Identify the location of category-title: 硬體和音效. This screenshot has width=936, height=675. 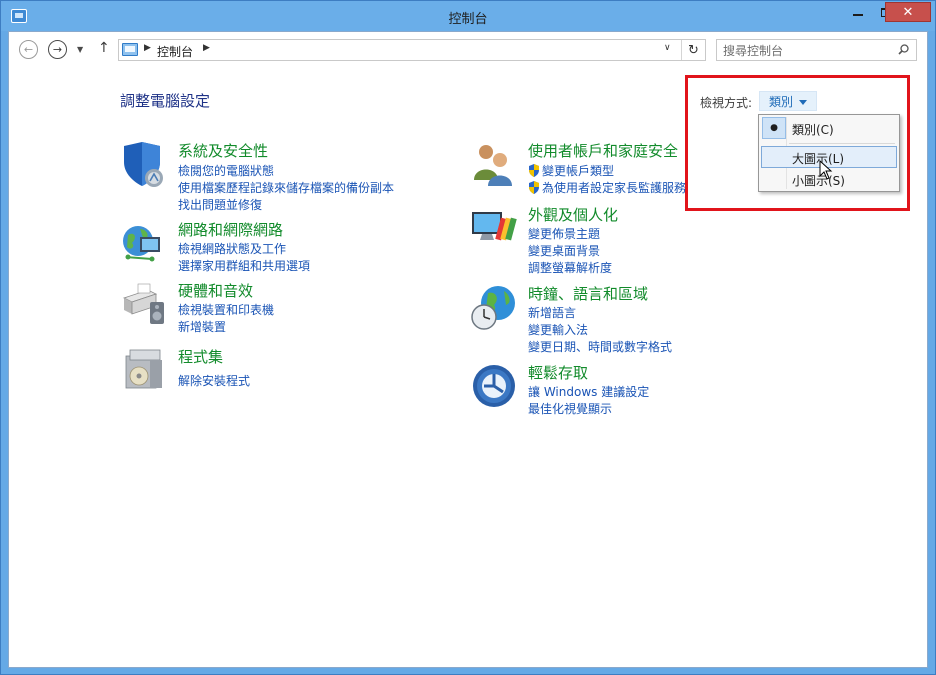
(215, 290).